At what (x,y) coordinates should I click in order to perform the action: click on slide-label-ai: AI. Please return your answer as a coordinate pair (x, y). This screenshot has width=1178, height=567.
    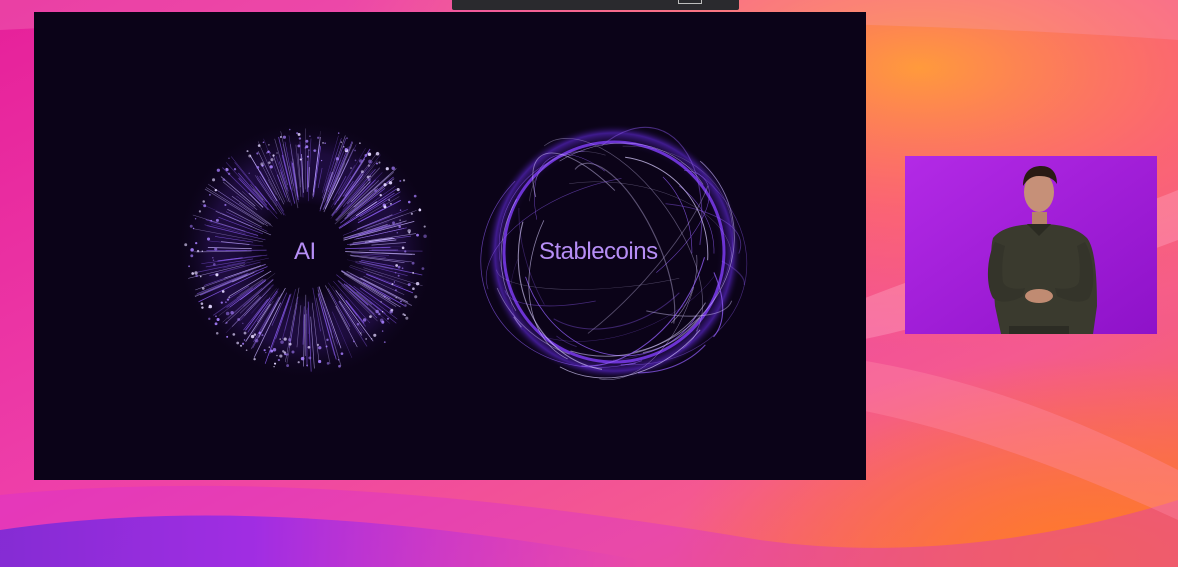
    Looking at the image, I should click on (305, 251).